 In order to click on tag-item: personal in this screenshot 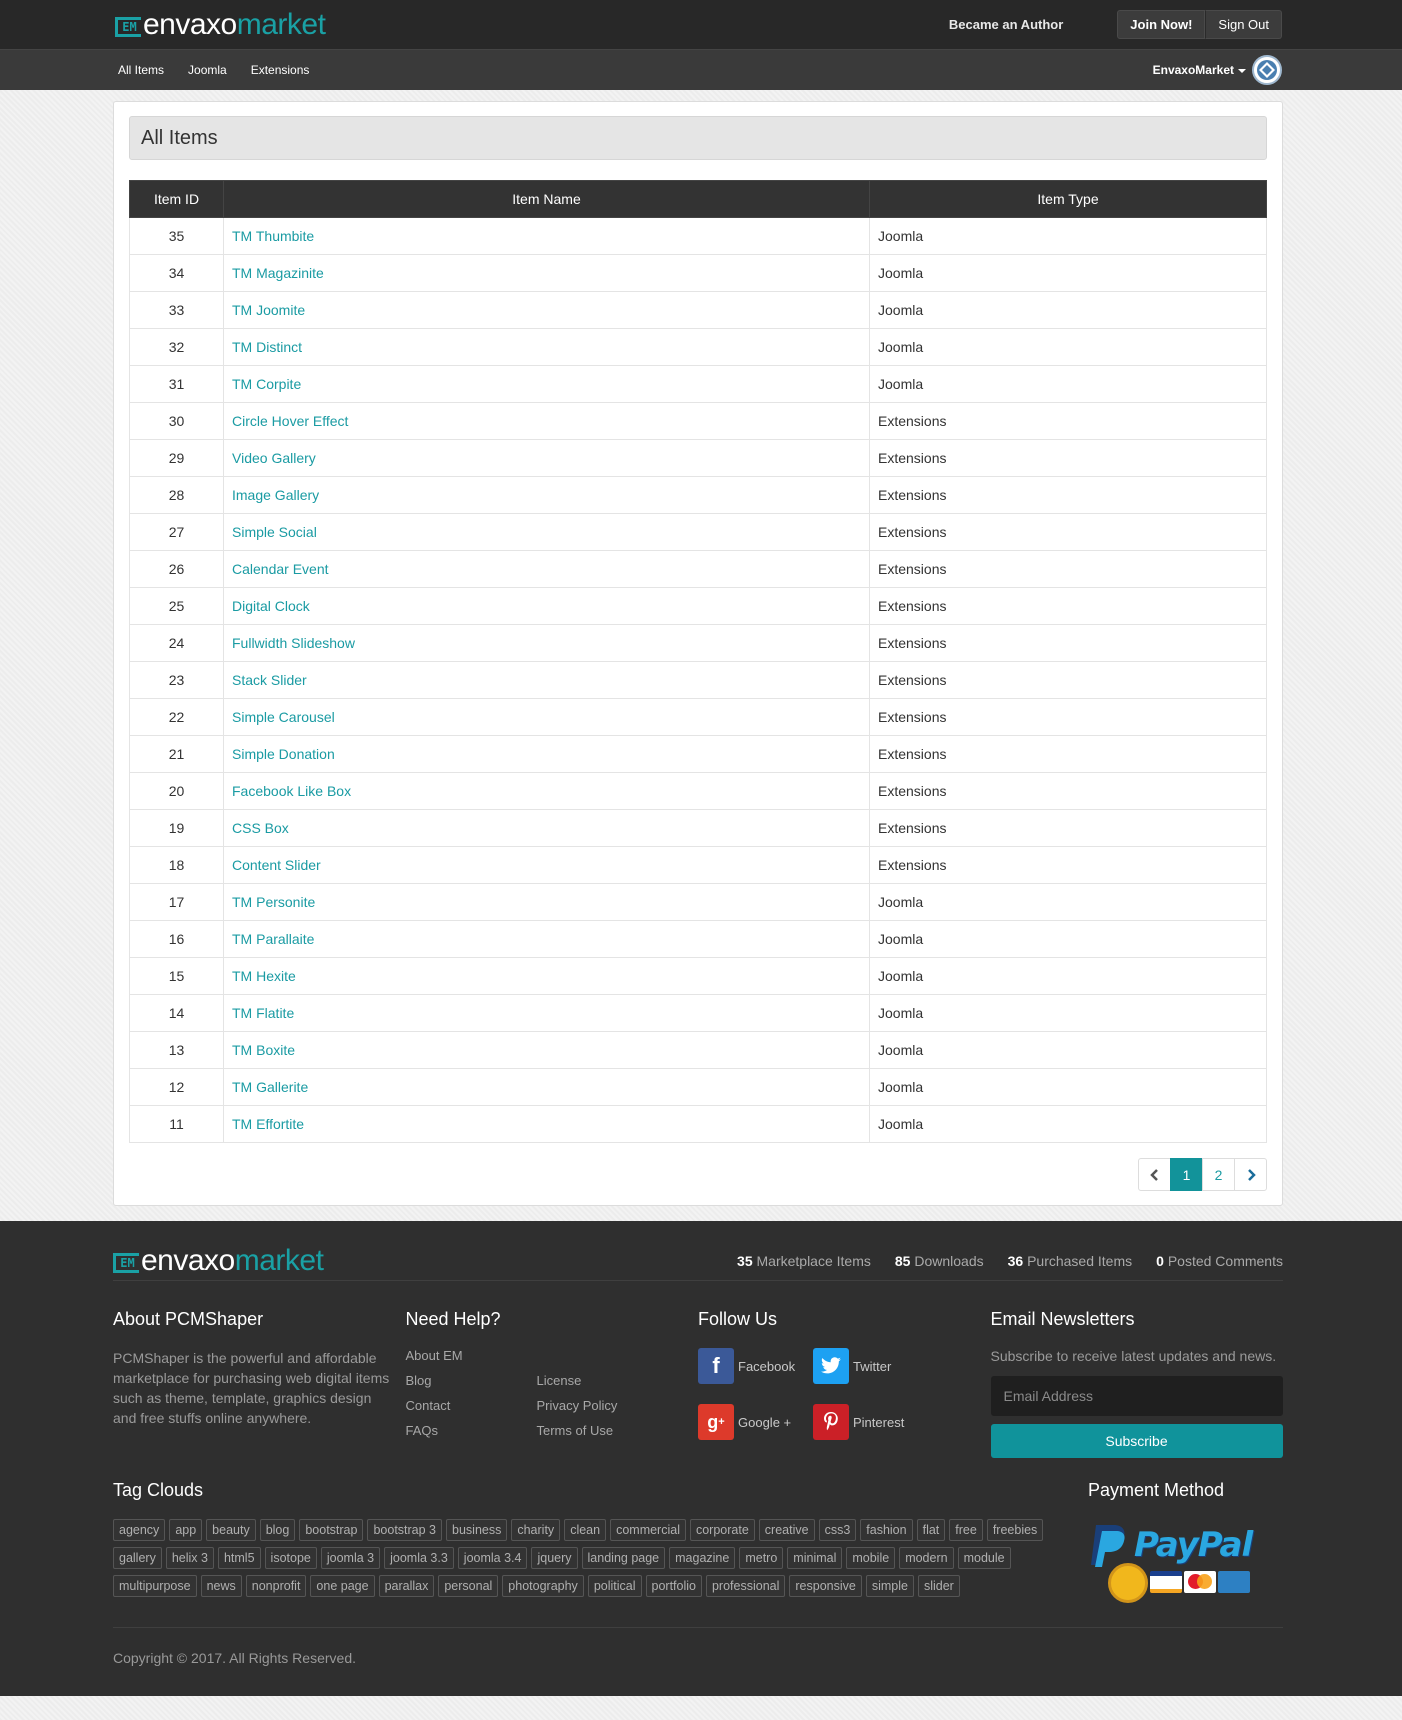, I will do `click(468, 1586)`.